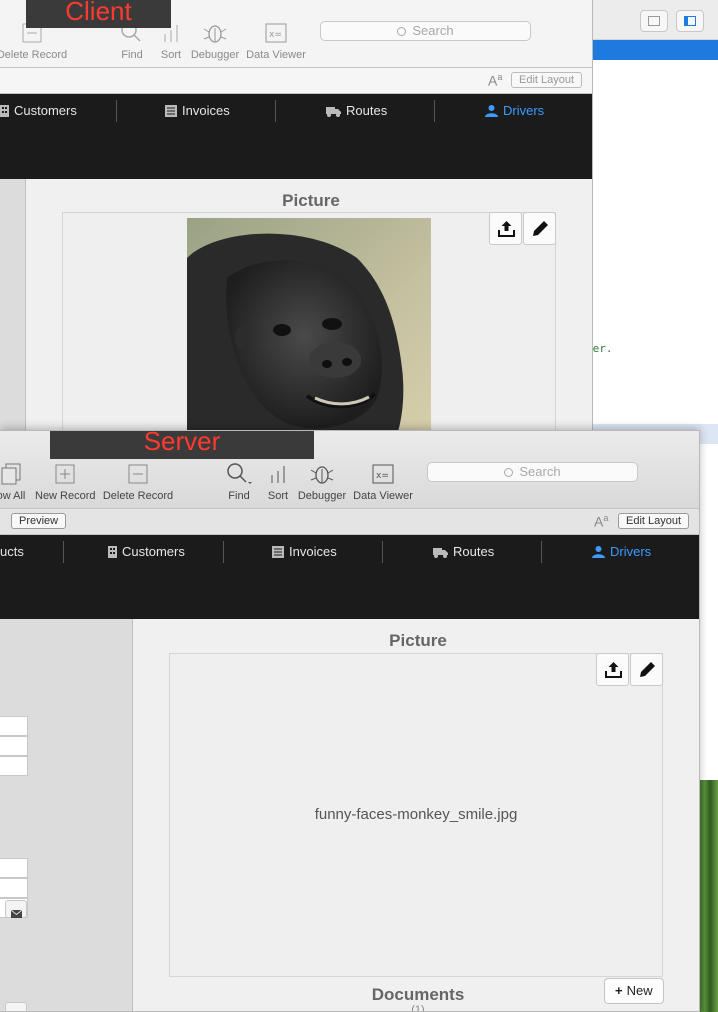 The height and width of the screenshot is (1012, 718). I want to click on server-new-record-label: New Record, so click(65, 496).